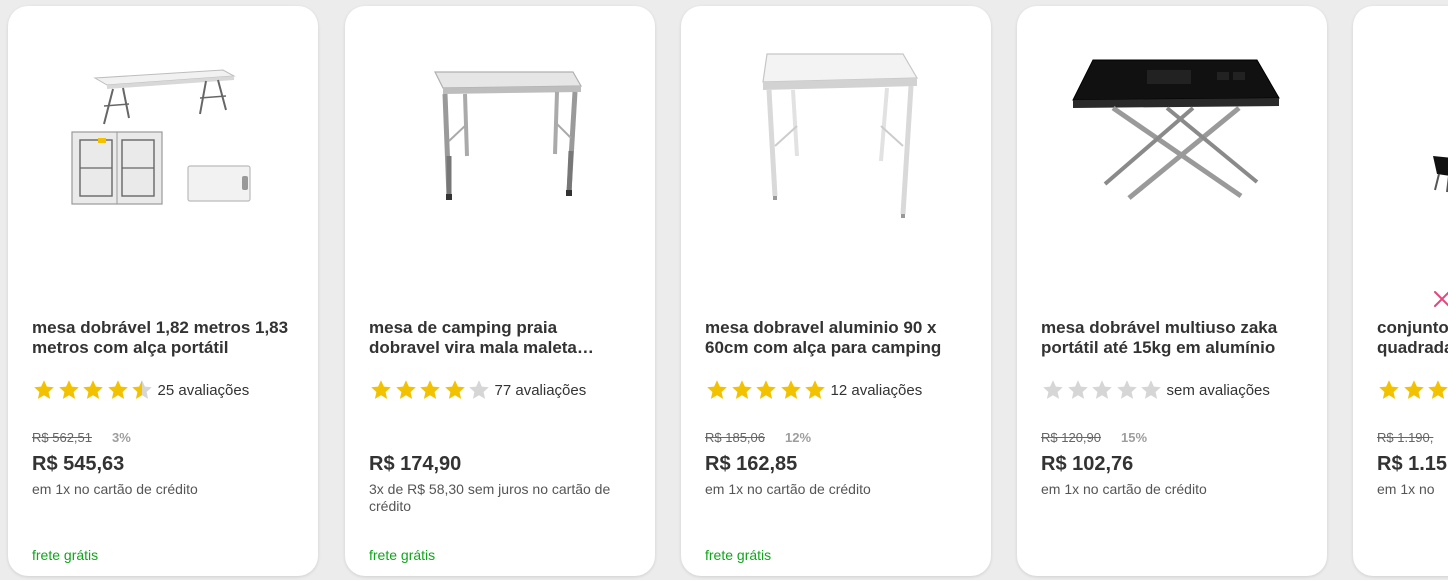 Image resolution: width=1448 pixels, height=580 pixels. I want to click on old-price: R$ 1.190,, so click(1405, 437).